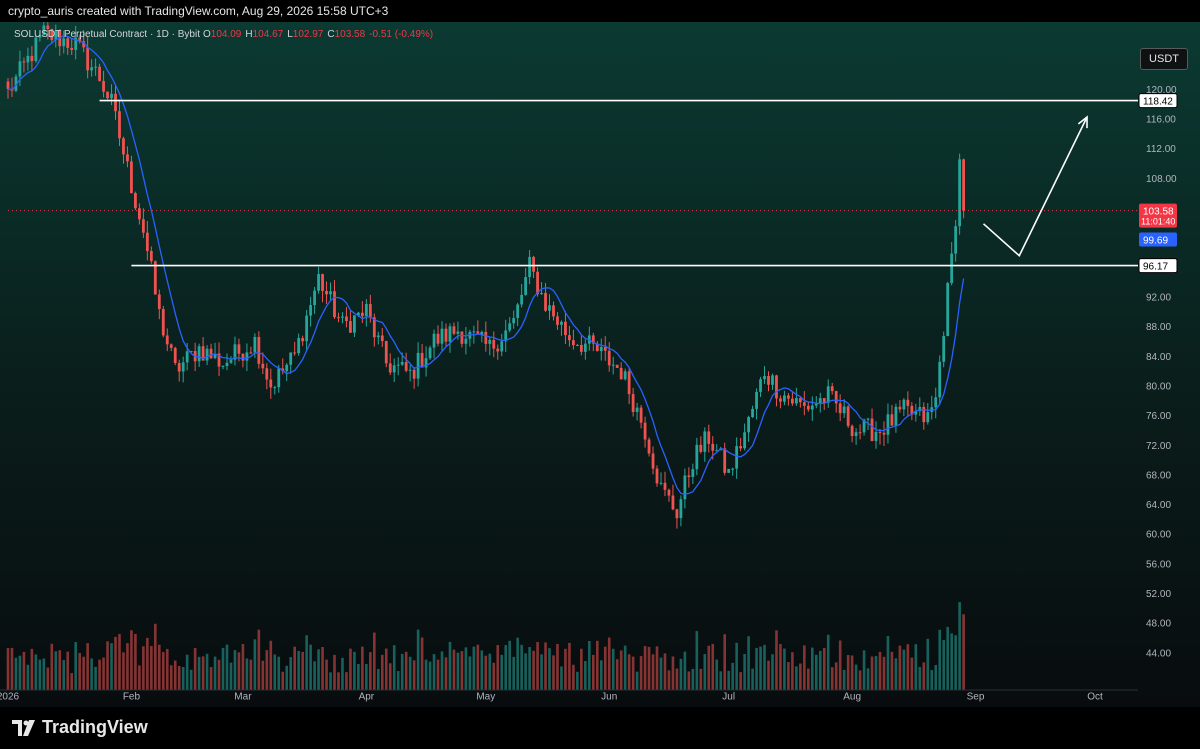 The height and width of the screenshot is (749, 1200). Describe the element at coordinates (1158, 327) in the screenshot. I see `price-axis-tick: 88.00` at that location.